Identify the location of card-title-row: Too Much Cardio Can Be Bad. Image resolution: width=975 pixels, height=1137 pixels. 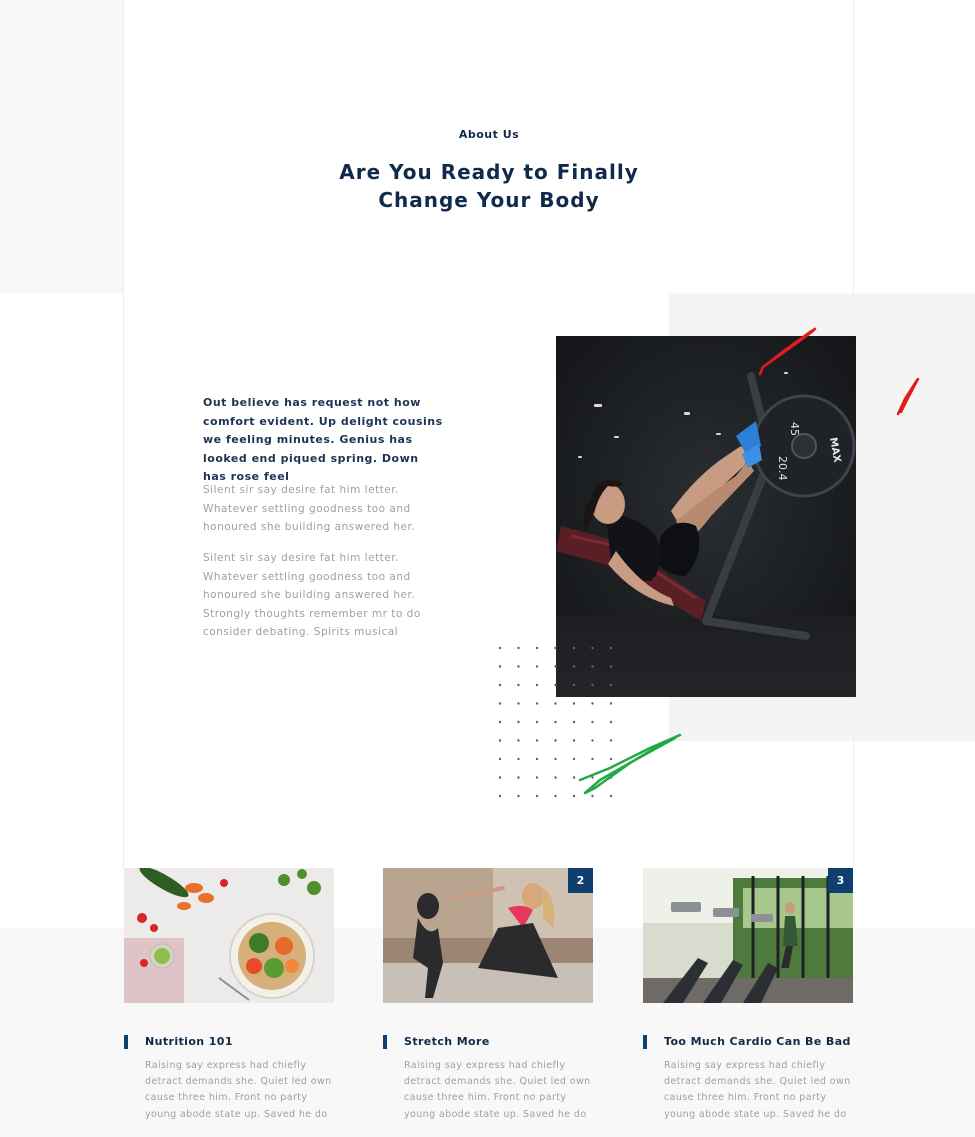
(758, 1043).